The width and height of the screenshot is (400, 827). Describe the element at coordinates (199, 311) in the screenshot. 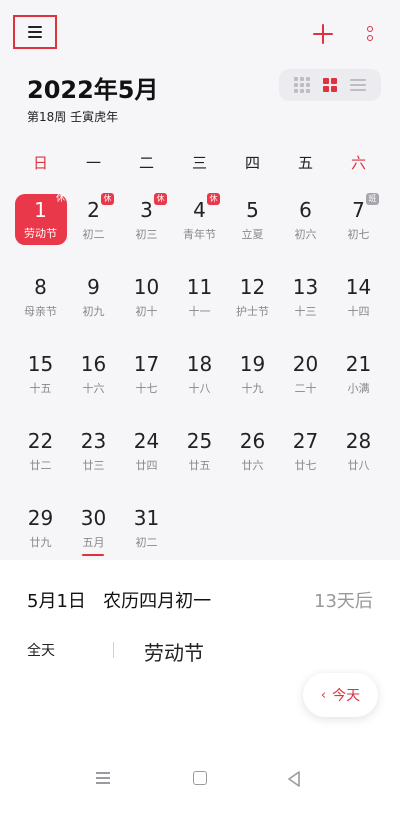

I see `lunar-label: 十一` at that location.